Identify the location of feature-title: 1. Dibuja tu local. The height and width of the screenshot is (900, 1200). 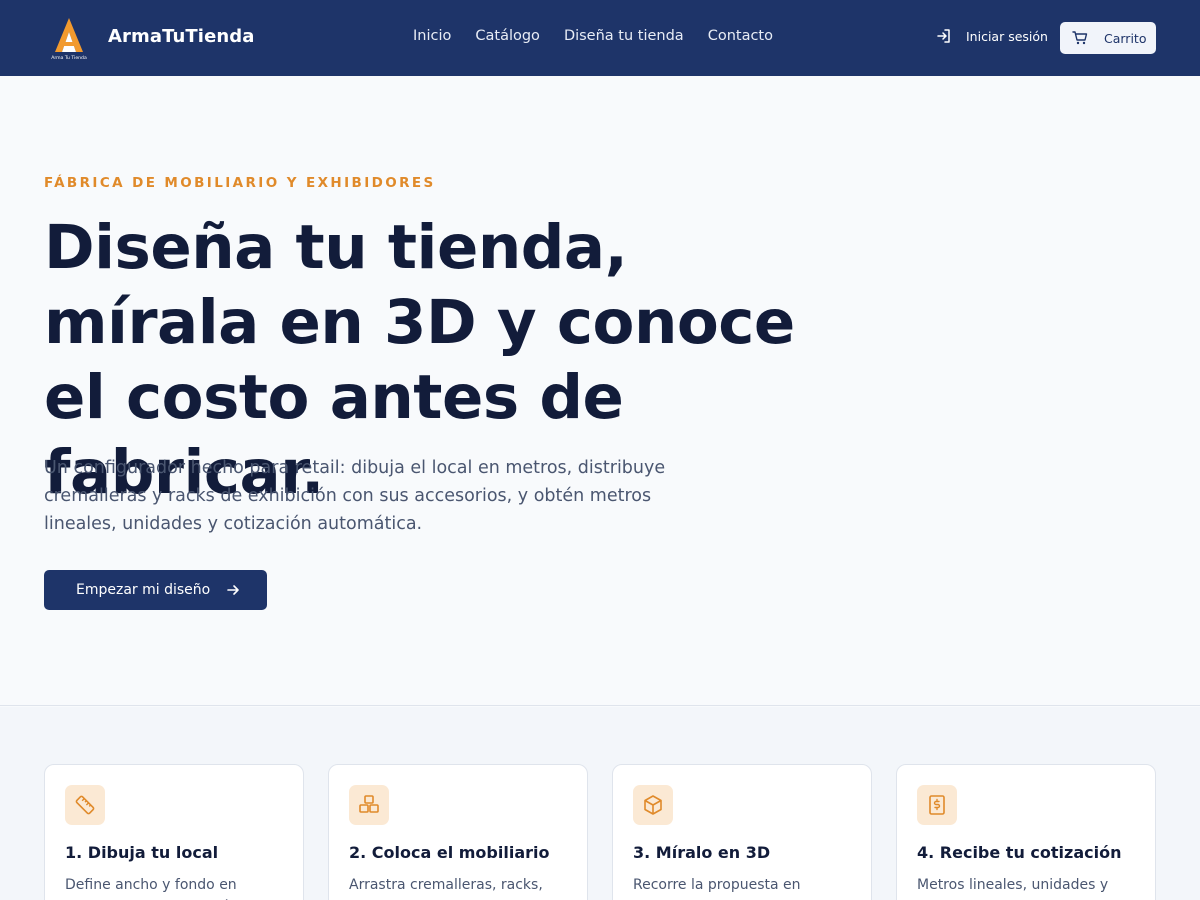
(142, 852).